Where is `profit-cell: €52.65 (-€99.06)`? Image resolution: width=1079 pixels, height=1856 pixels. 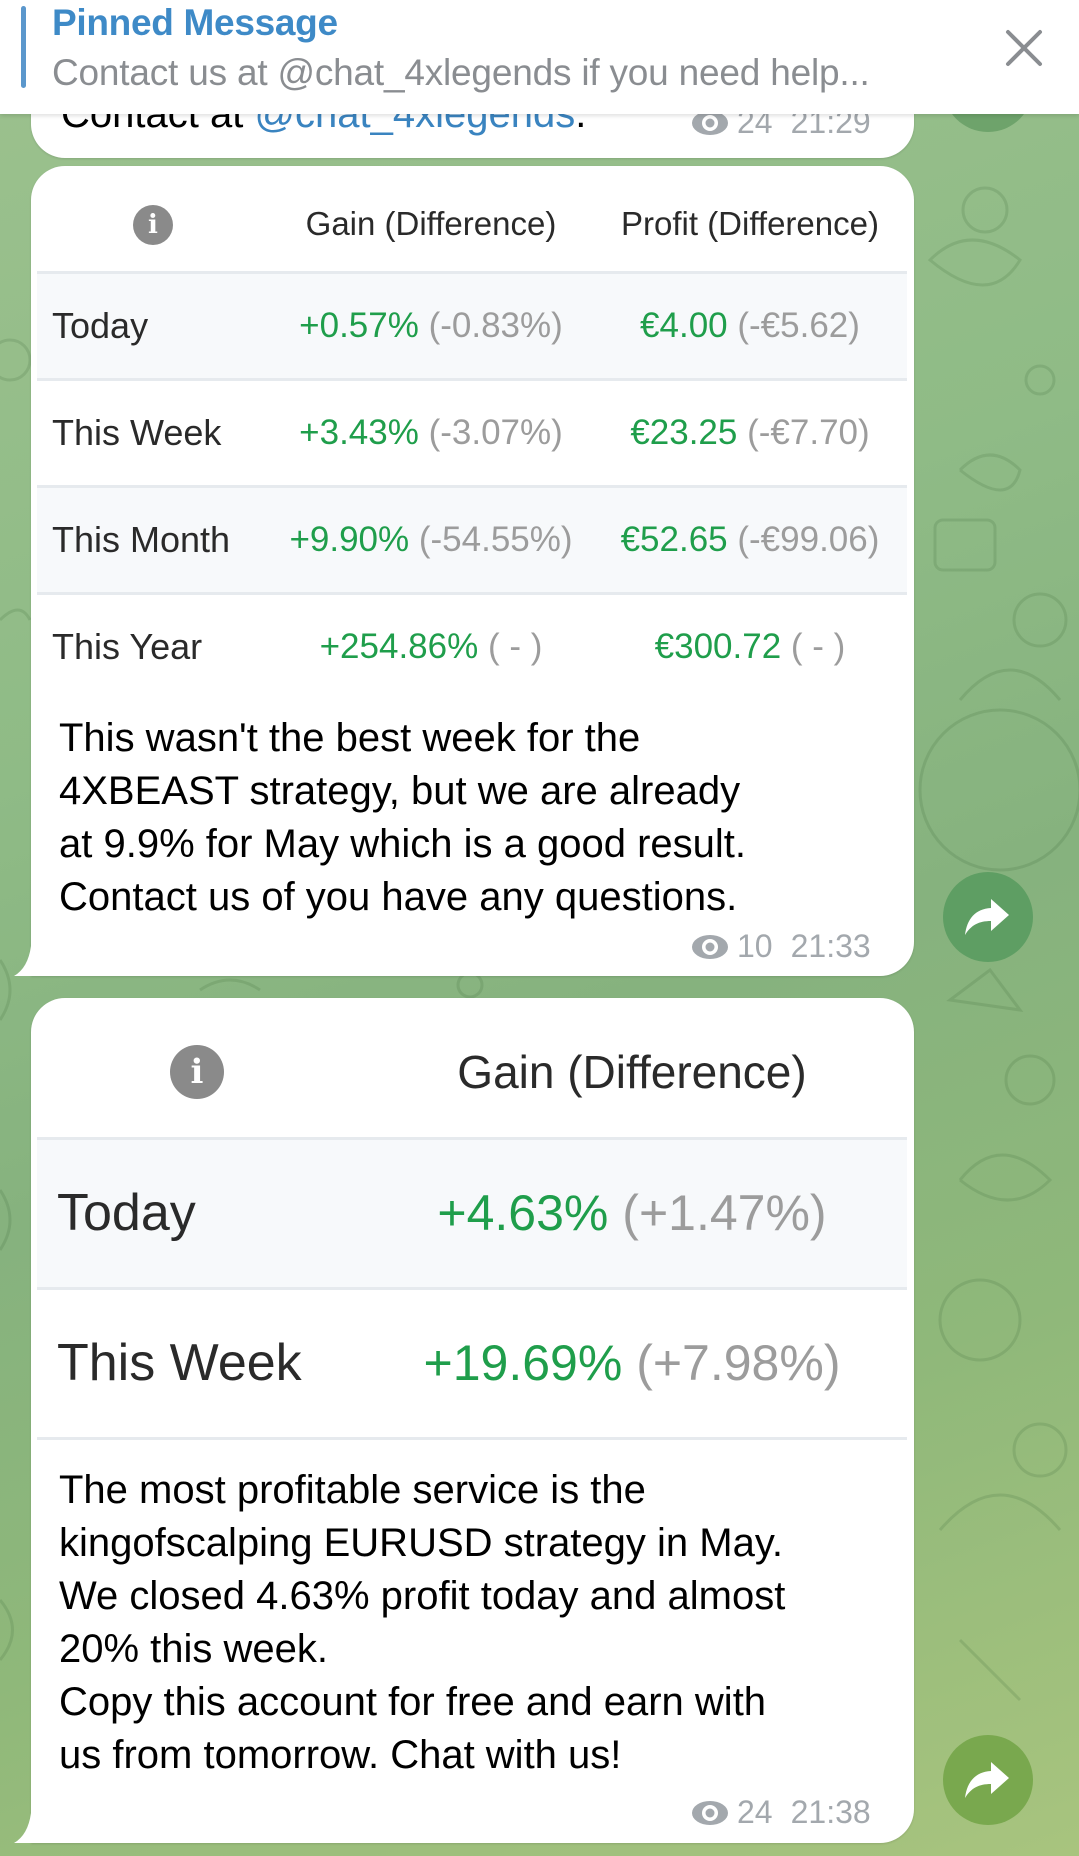 profit-cell: €52.65 (-€99.06) is located at coordinates (750, 539).